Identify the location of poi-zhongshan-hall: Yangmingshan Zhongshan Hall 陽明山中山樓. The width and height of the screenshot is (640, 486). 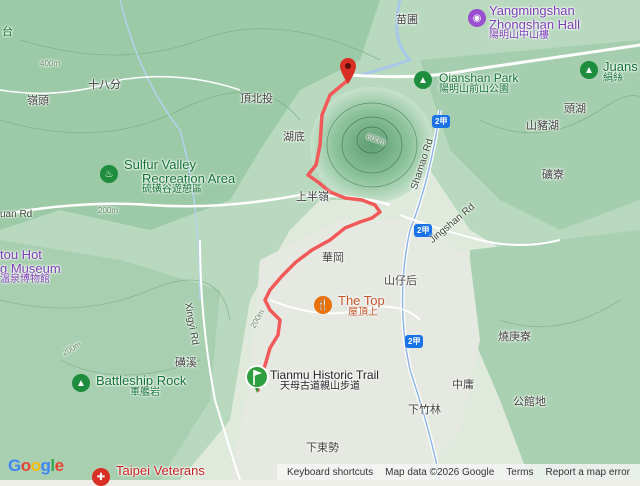
(534, 23).